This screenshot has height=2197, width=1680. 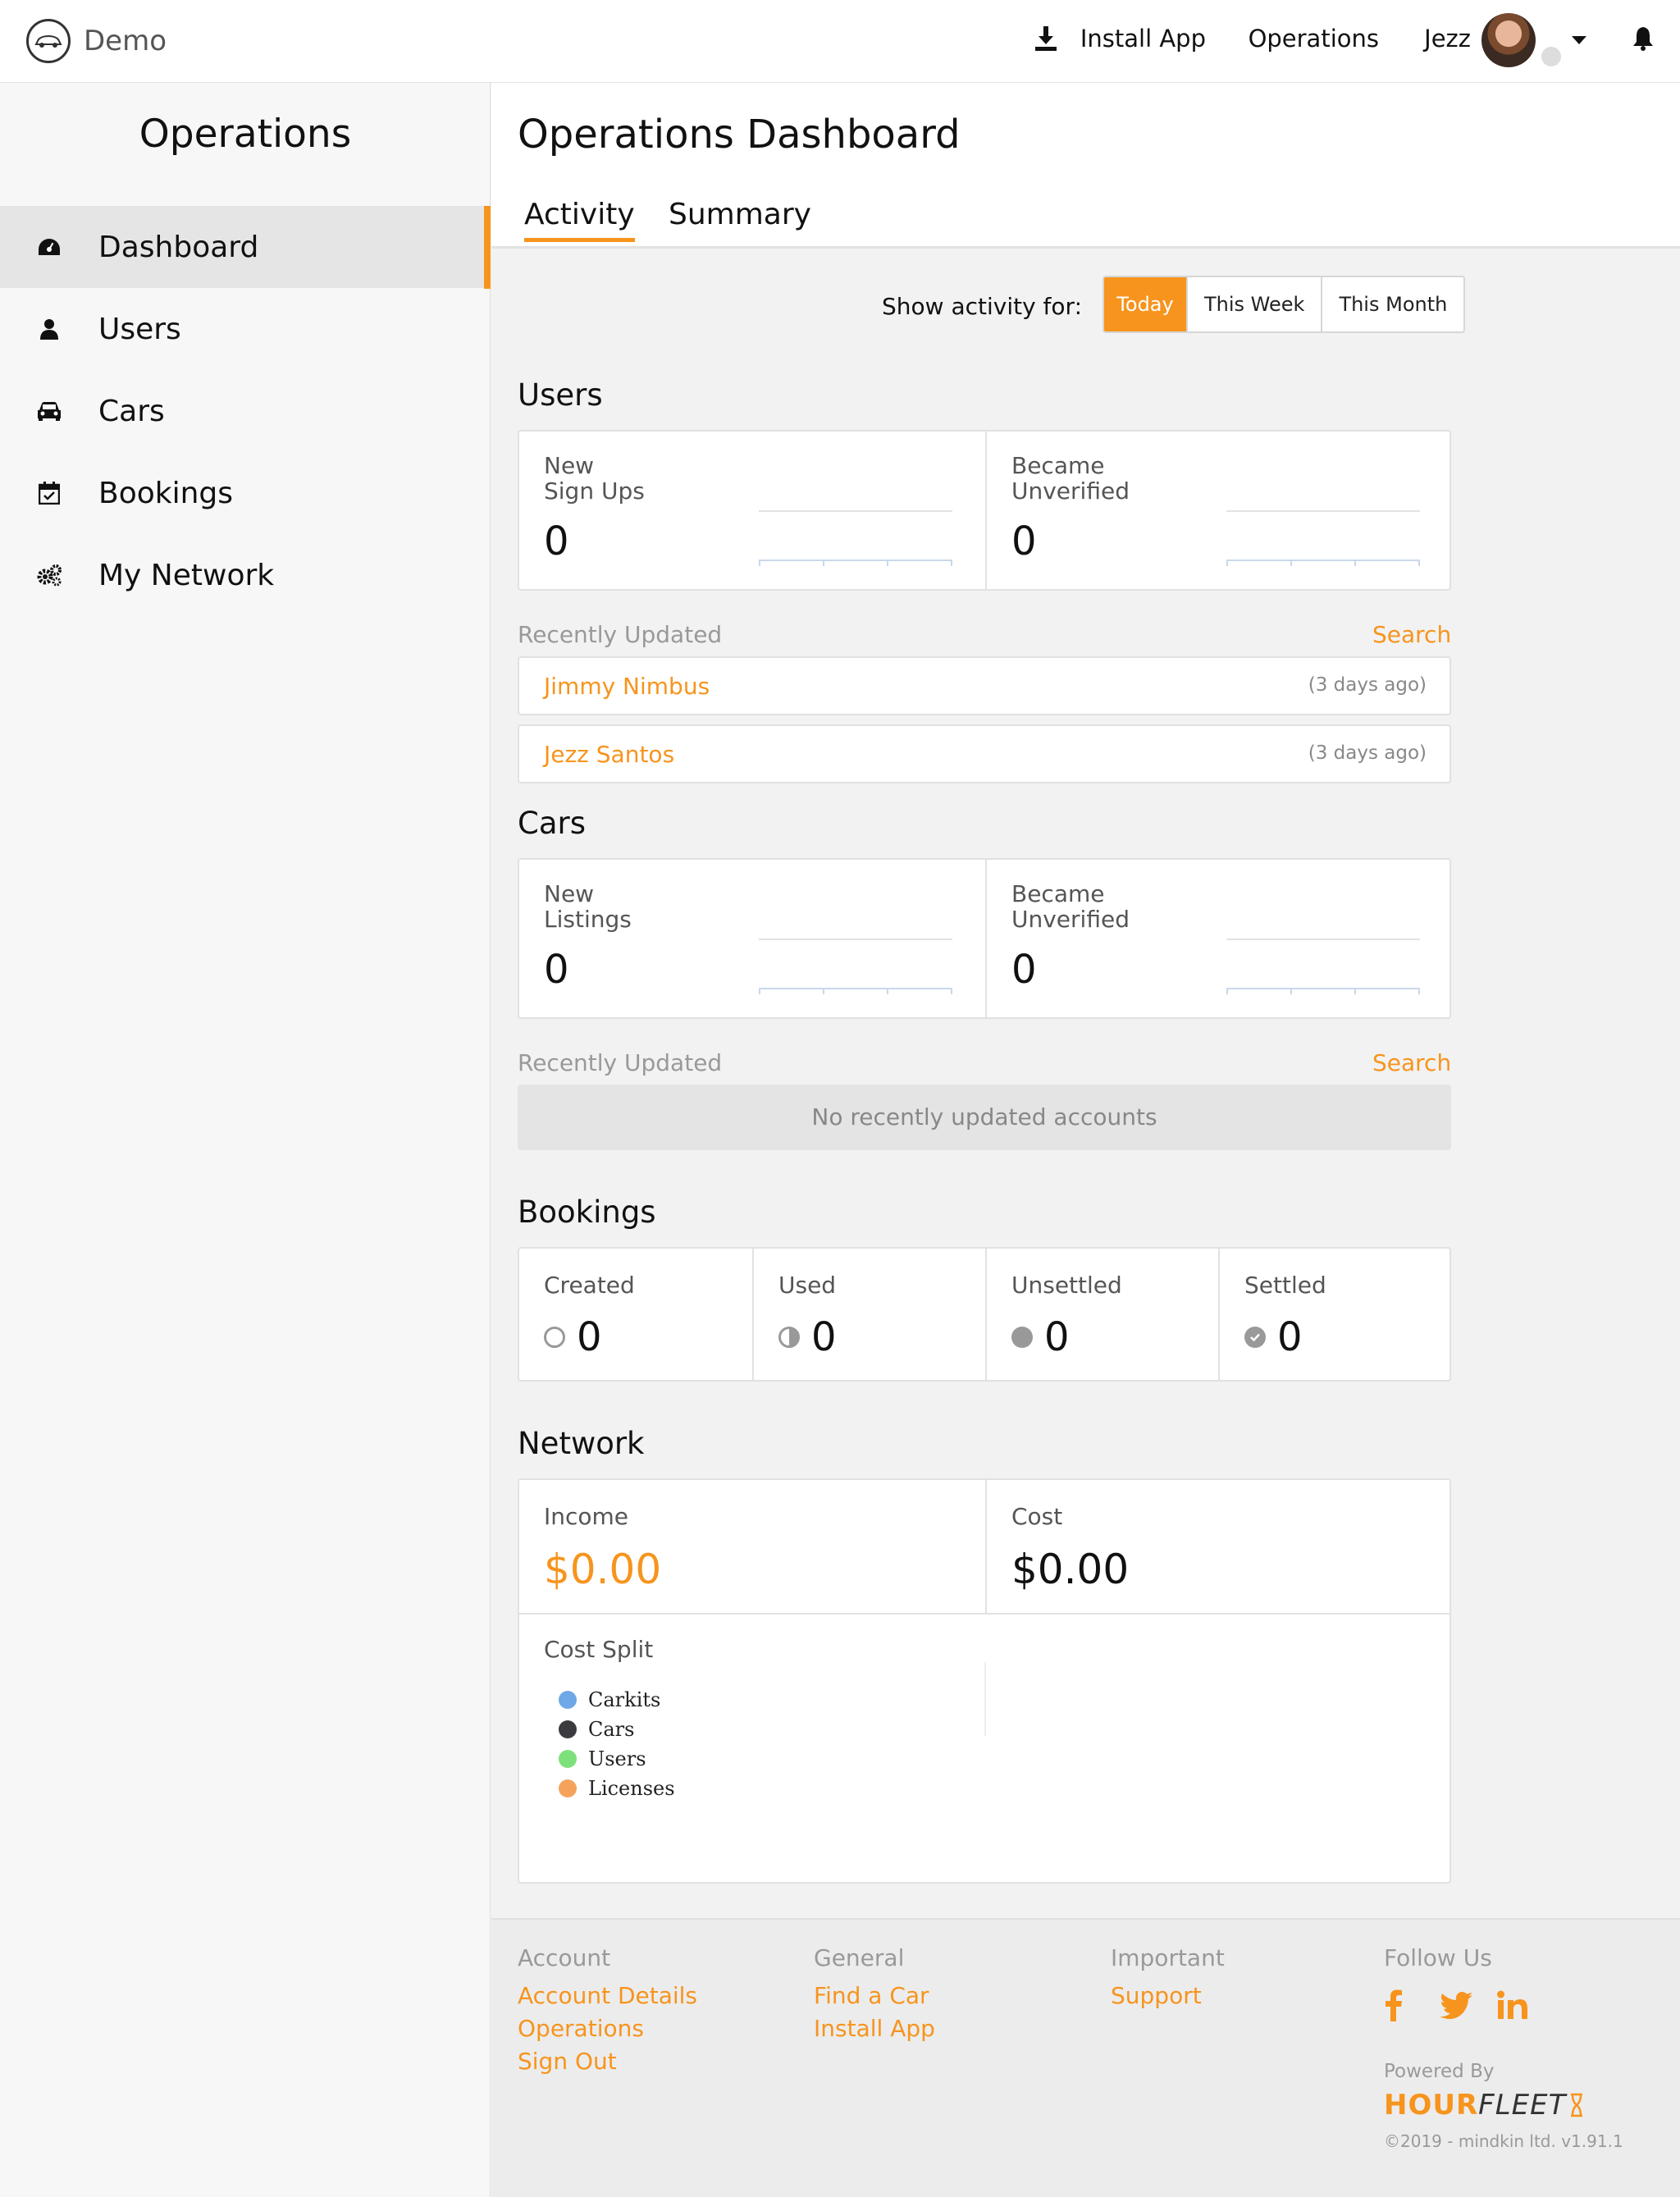 What do you see at coordinates (984, 1614) in the screenshot?
I see `divider` at bounding box center [984, 1614].